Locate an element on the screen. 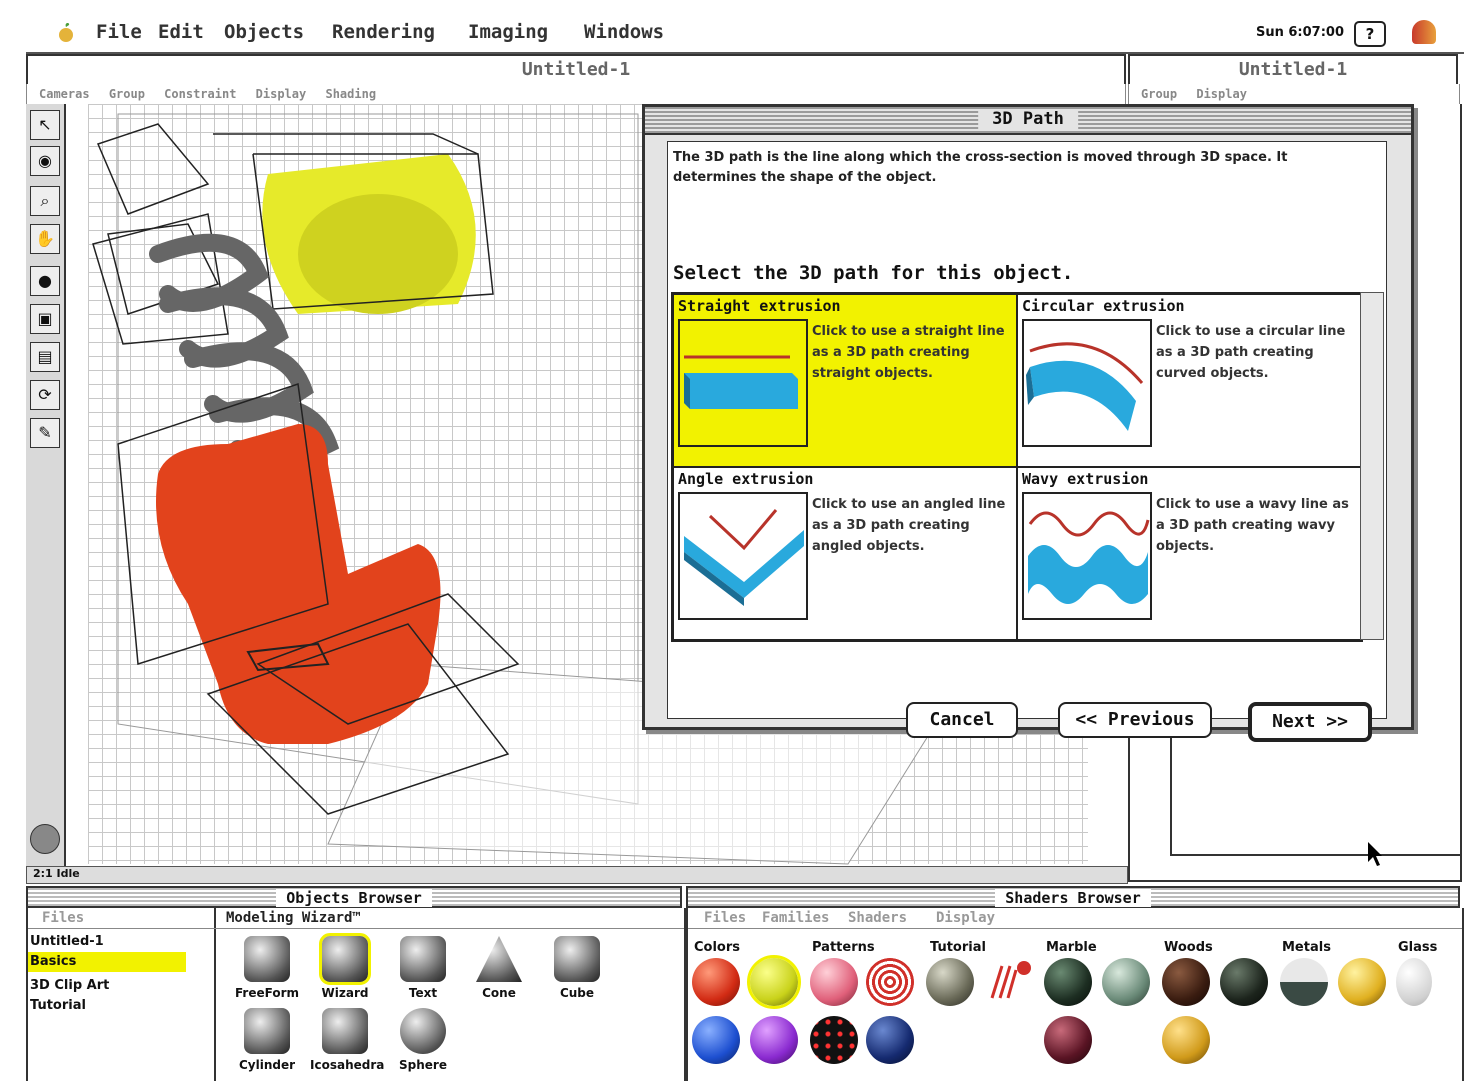 Image resolution: width=1479 pixels, height=1081 pixels. eyedropper-tool-icon: ✎ is located at coordinates (45, 433).